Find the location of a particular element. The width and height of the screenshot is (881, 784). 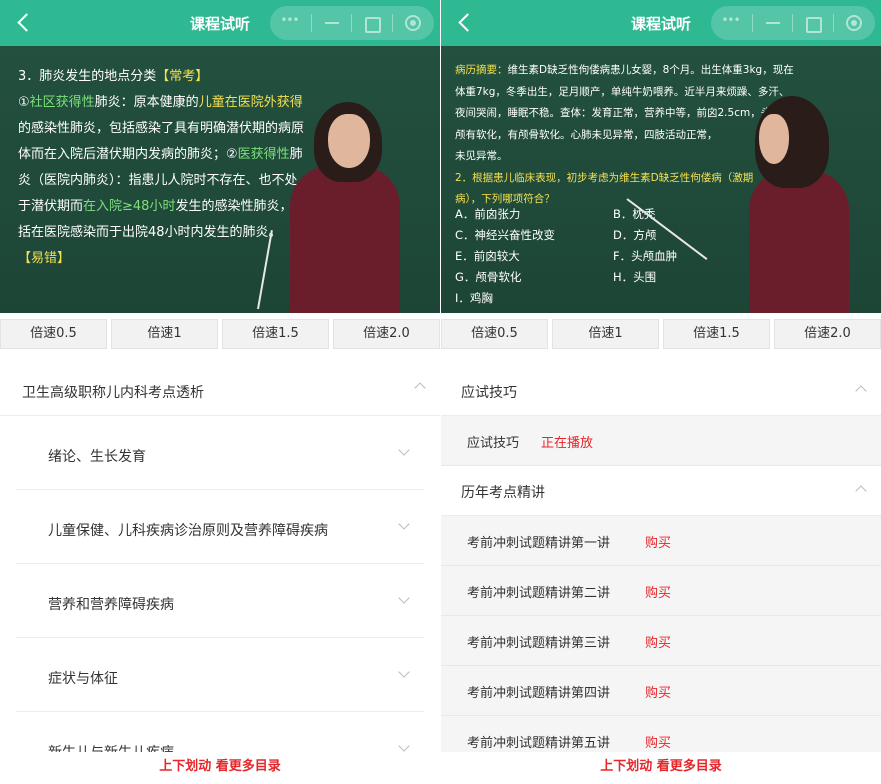

section-header: 历年考点精讲 is located at coordinates (661, 491).